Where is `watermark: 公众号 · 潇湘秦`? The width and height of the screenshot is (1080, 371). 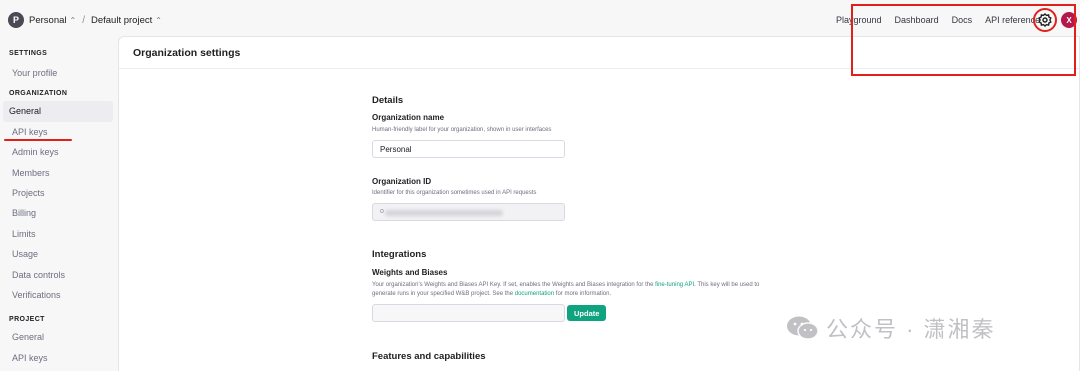 watermark: 公众号 · 潇湘秦 is located at coordinates (891, 328).